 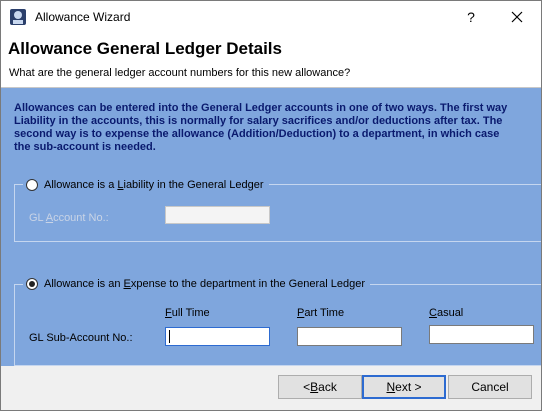 What do you see at coordinates (471, 17) in the screenshot?
I see `help-button: ?` at bounding box center [471, 17].